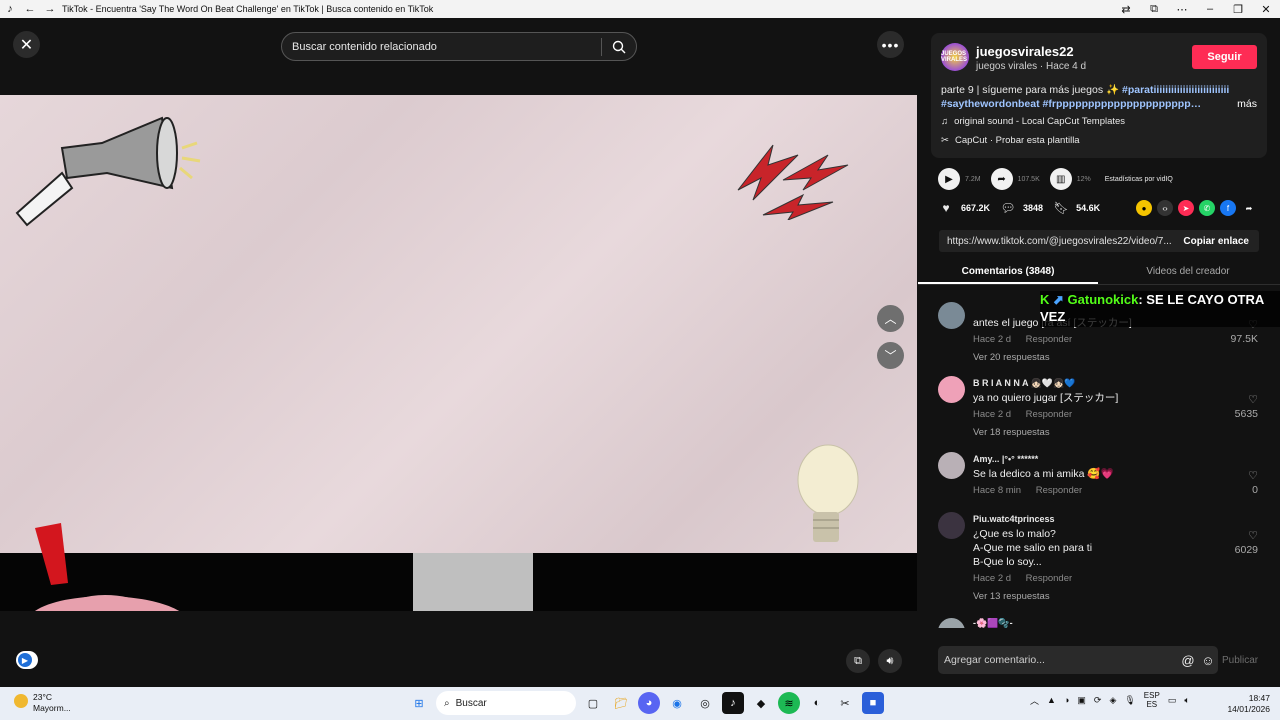  What do you see at coordinates (1024, 383) in the screenshot?
I see `comment-username: B R I A N N A 👧🏻🤍👧🏻💙` at bounding box center [1024, 383].